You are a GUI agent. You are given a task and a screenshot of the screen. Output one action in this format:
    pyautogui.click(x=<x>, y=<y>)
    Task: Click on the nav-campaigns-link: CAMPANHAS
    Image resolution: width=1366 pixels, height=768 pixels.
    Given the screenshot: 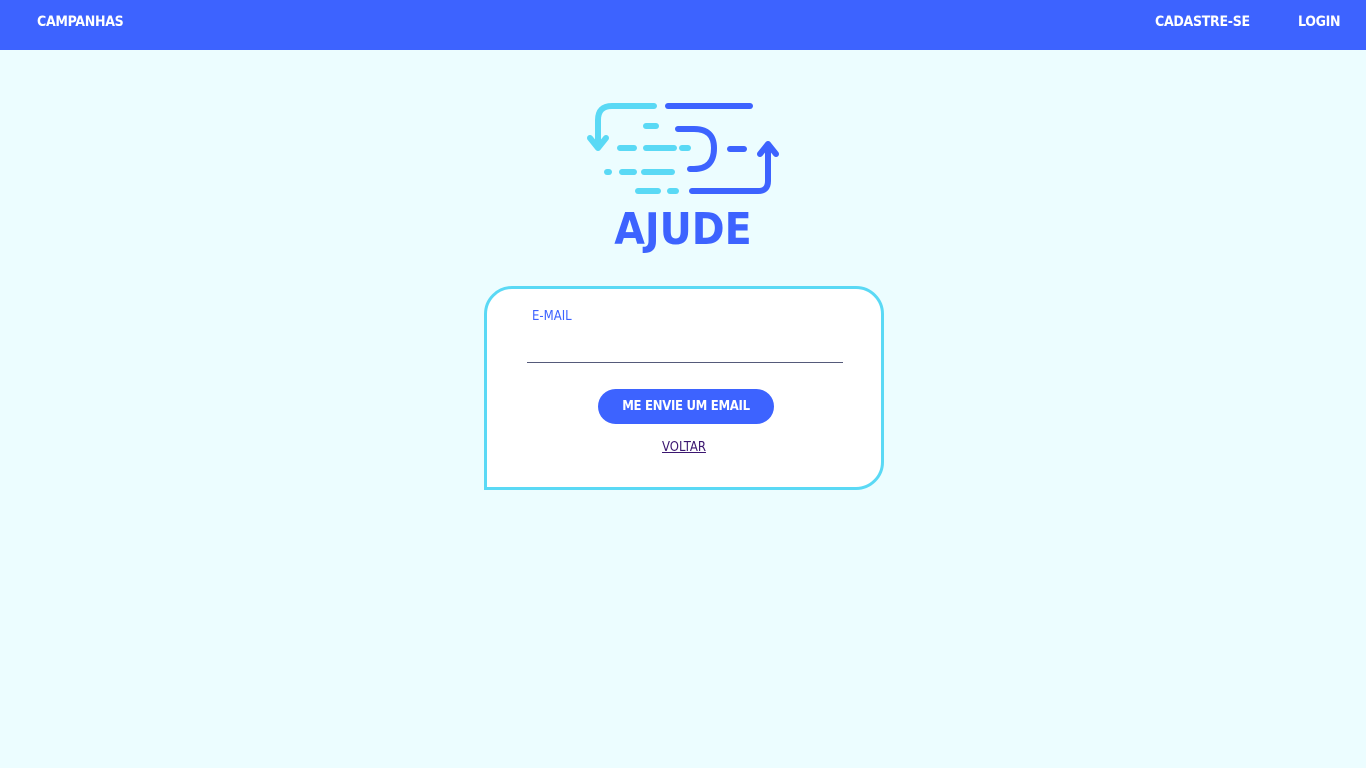 What is the action you would take?
    pyautogui.click(x=80, y=22)
    